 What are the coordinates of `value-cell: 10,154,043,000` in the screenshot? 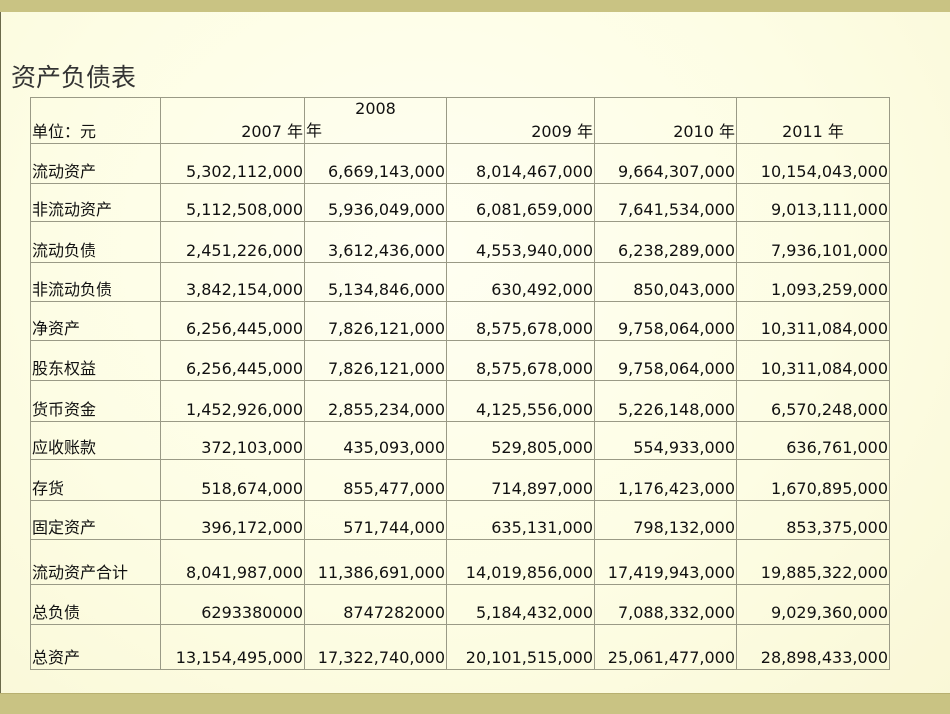 It's located at (813, 163).